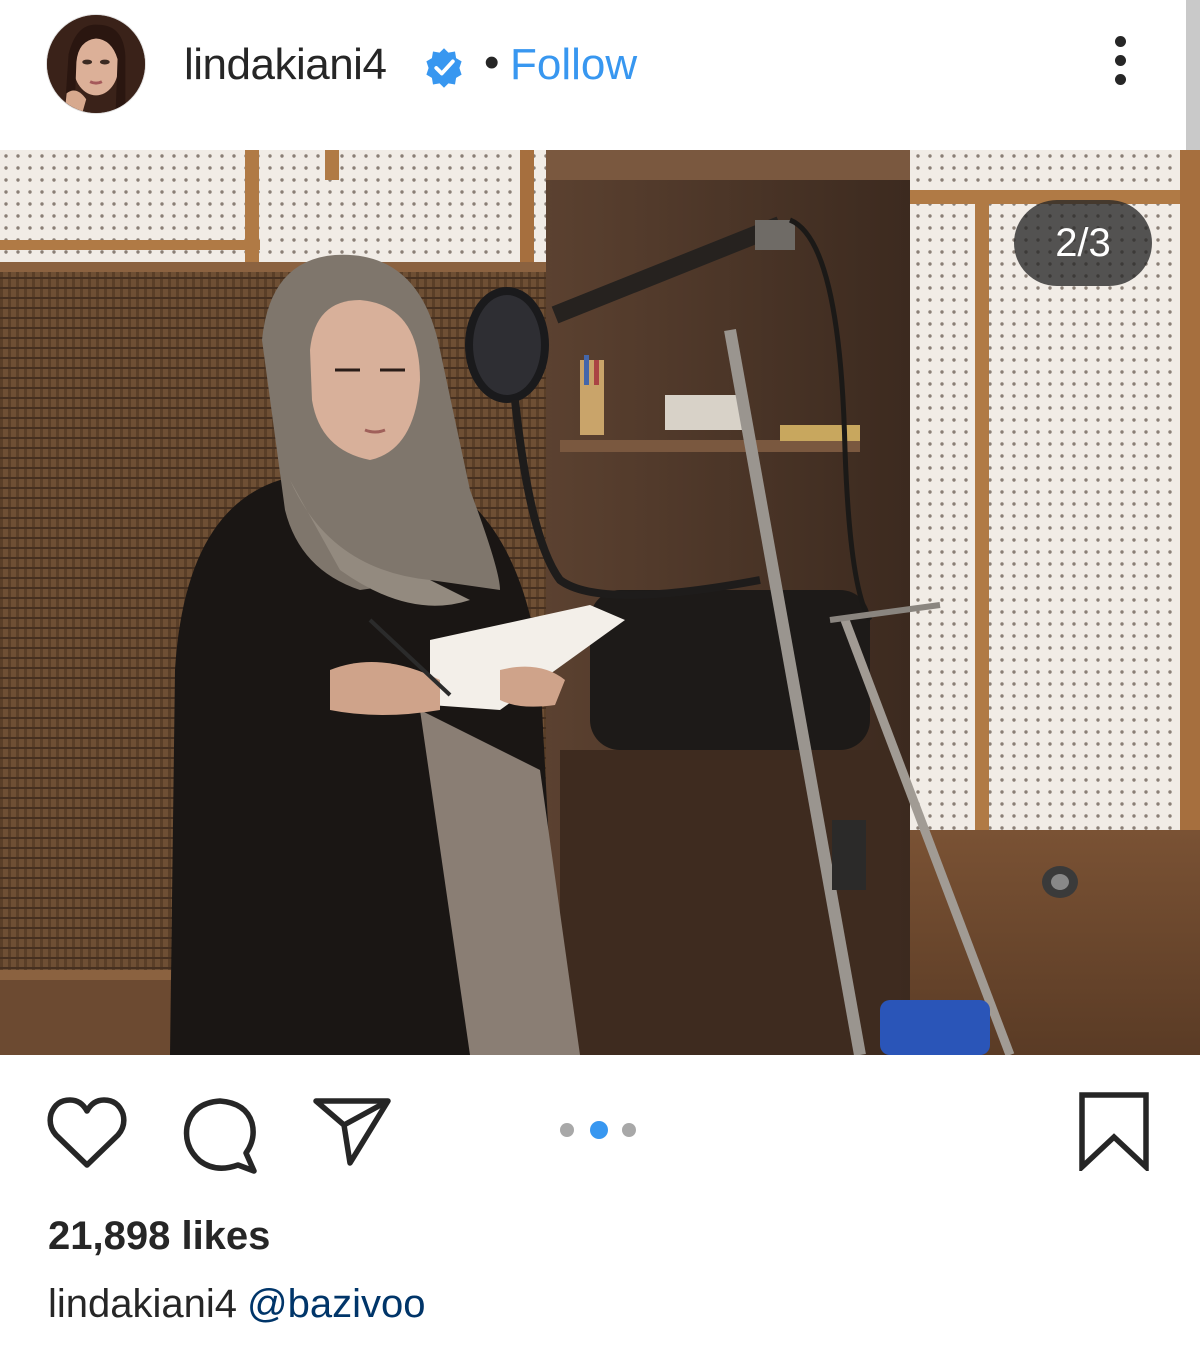 The width and height of the screenshot is (1200, 1358). I want to click on caption-username: lindakiani4, so click(142, 1304).